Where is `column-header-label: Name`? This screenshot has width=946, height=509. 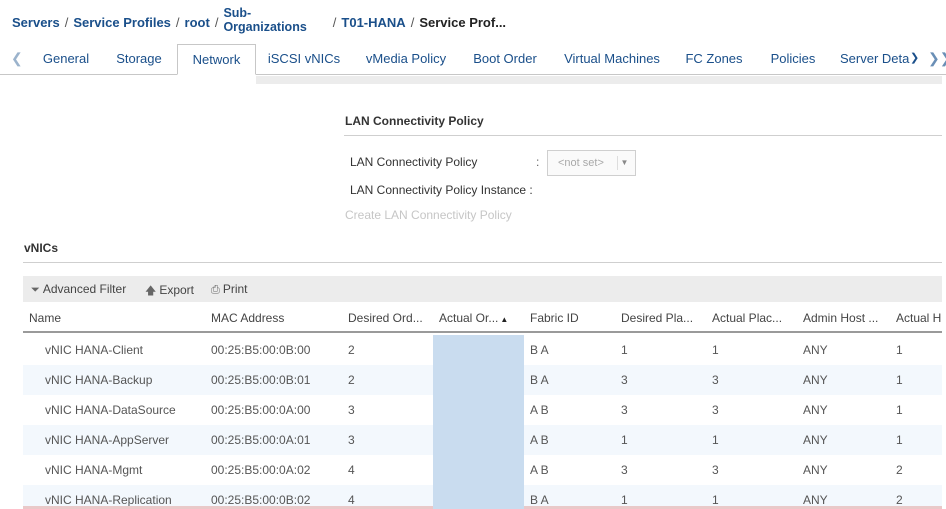
column-header-label: Name is located at coordinates (45, 318).